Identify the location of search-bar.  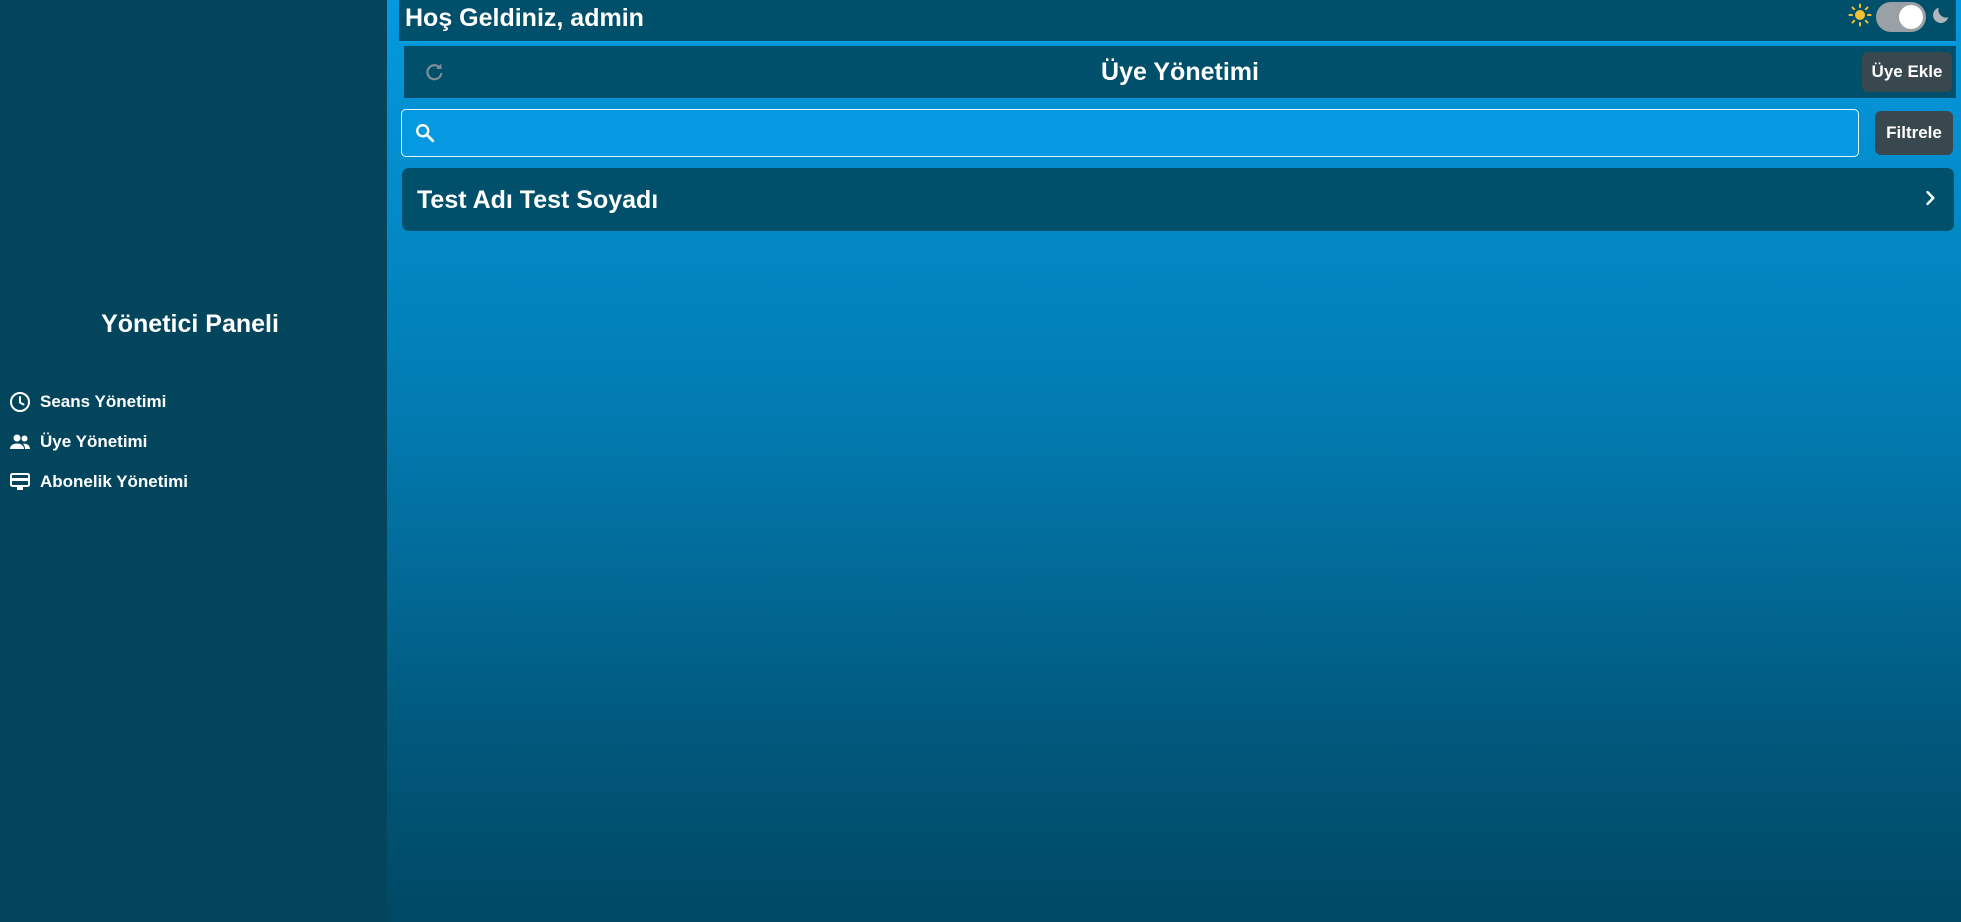
(1130, 133).